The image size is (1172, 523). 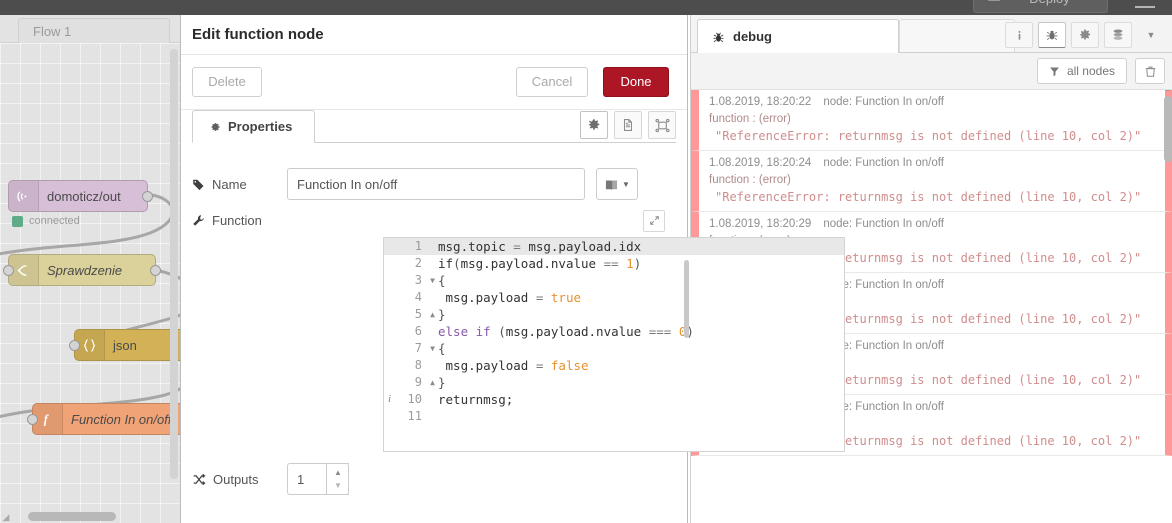 What do you see at coordinates (406, 331) in the screenshot?
I see `code-line-gutter: 6` at bounding box center [406, 331].